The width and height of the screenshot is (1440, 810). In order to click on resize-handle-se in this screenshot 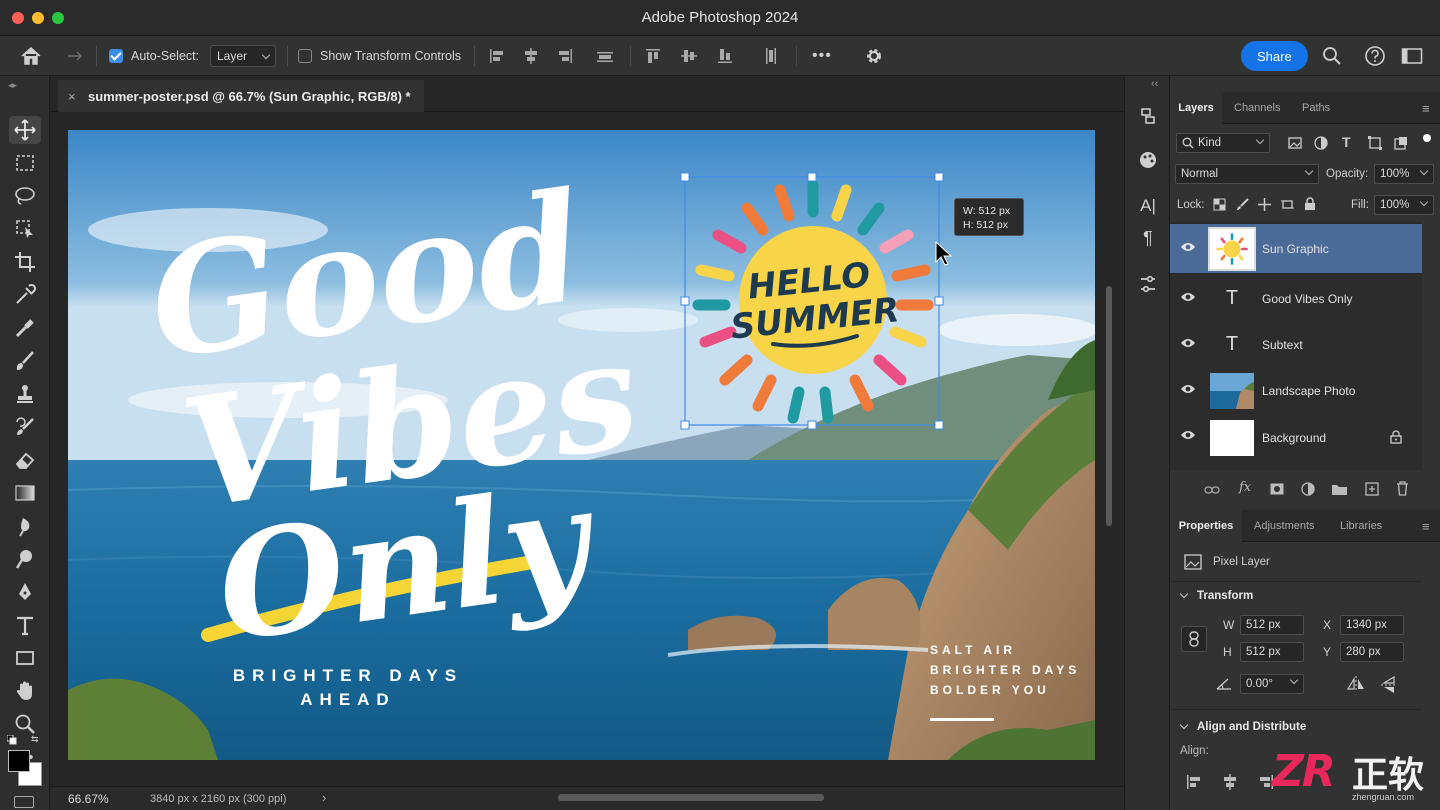, I will do `click(939, 425)`.